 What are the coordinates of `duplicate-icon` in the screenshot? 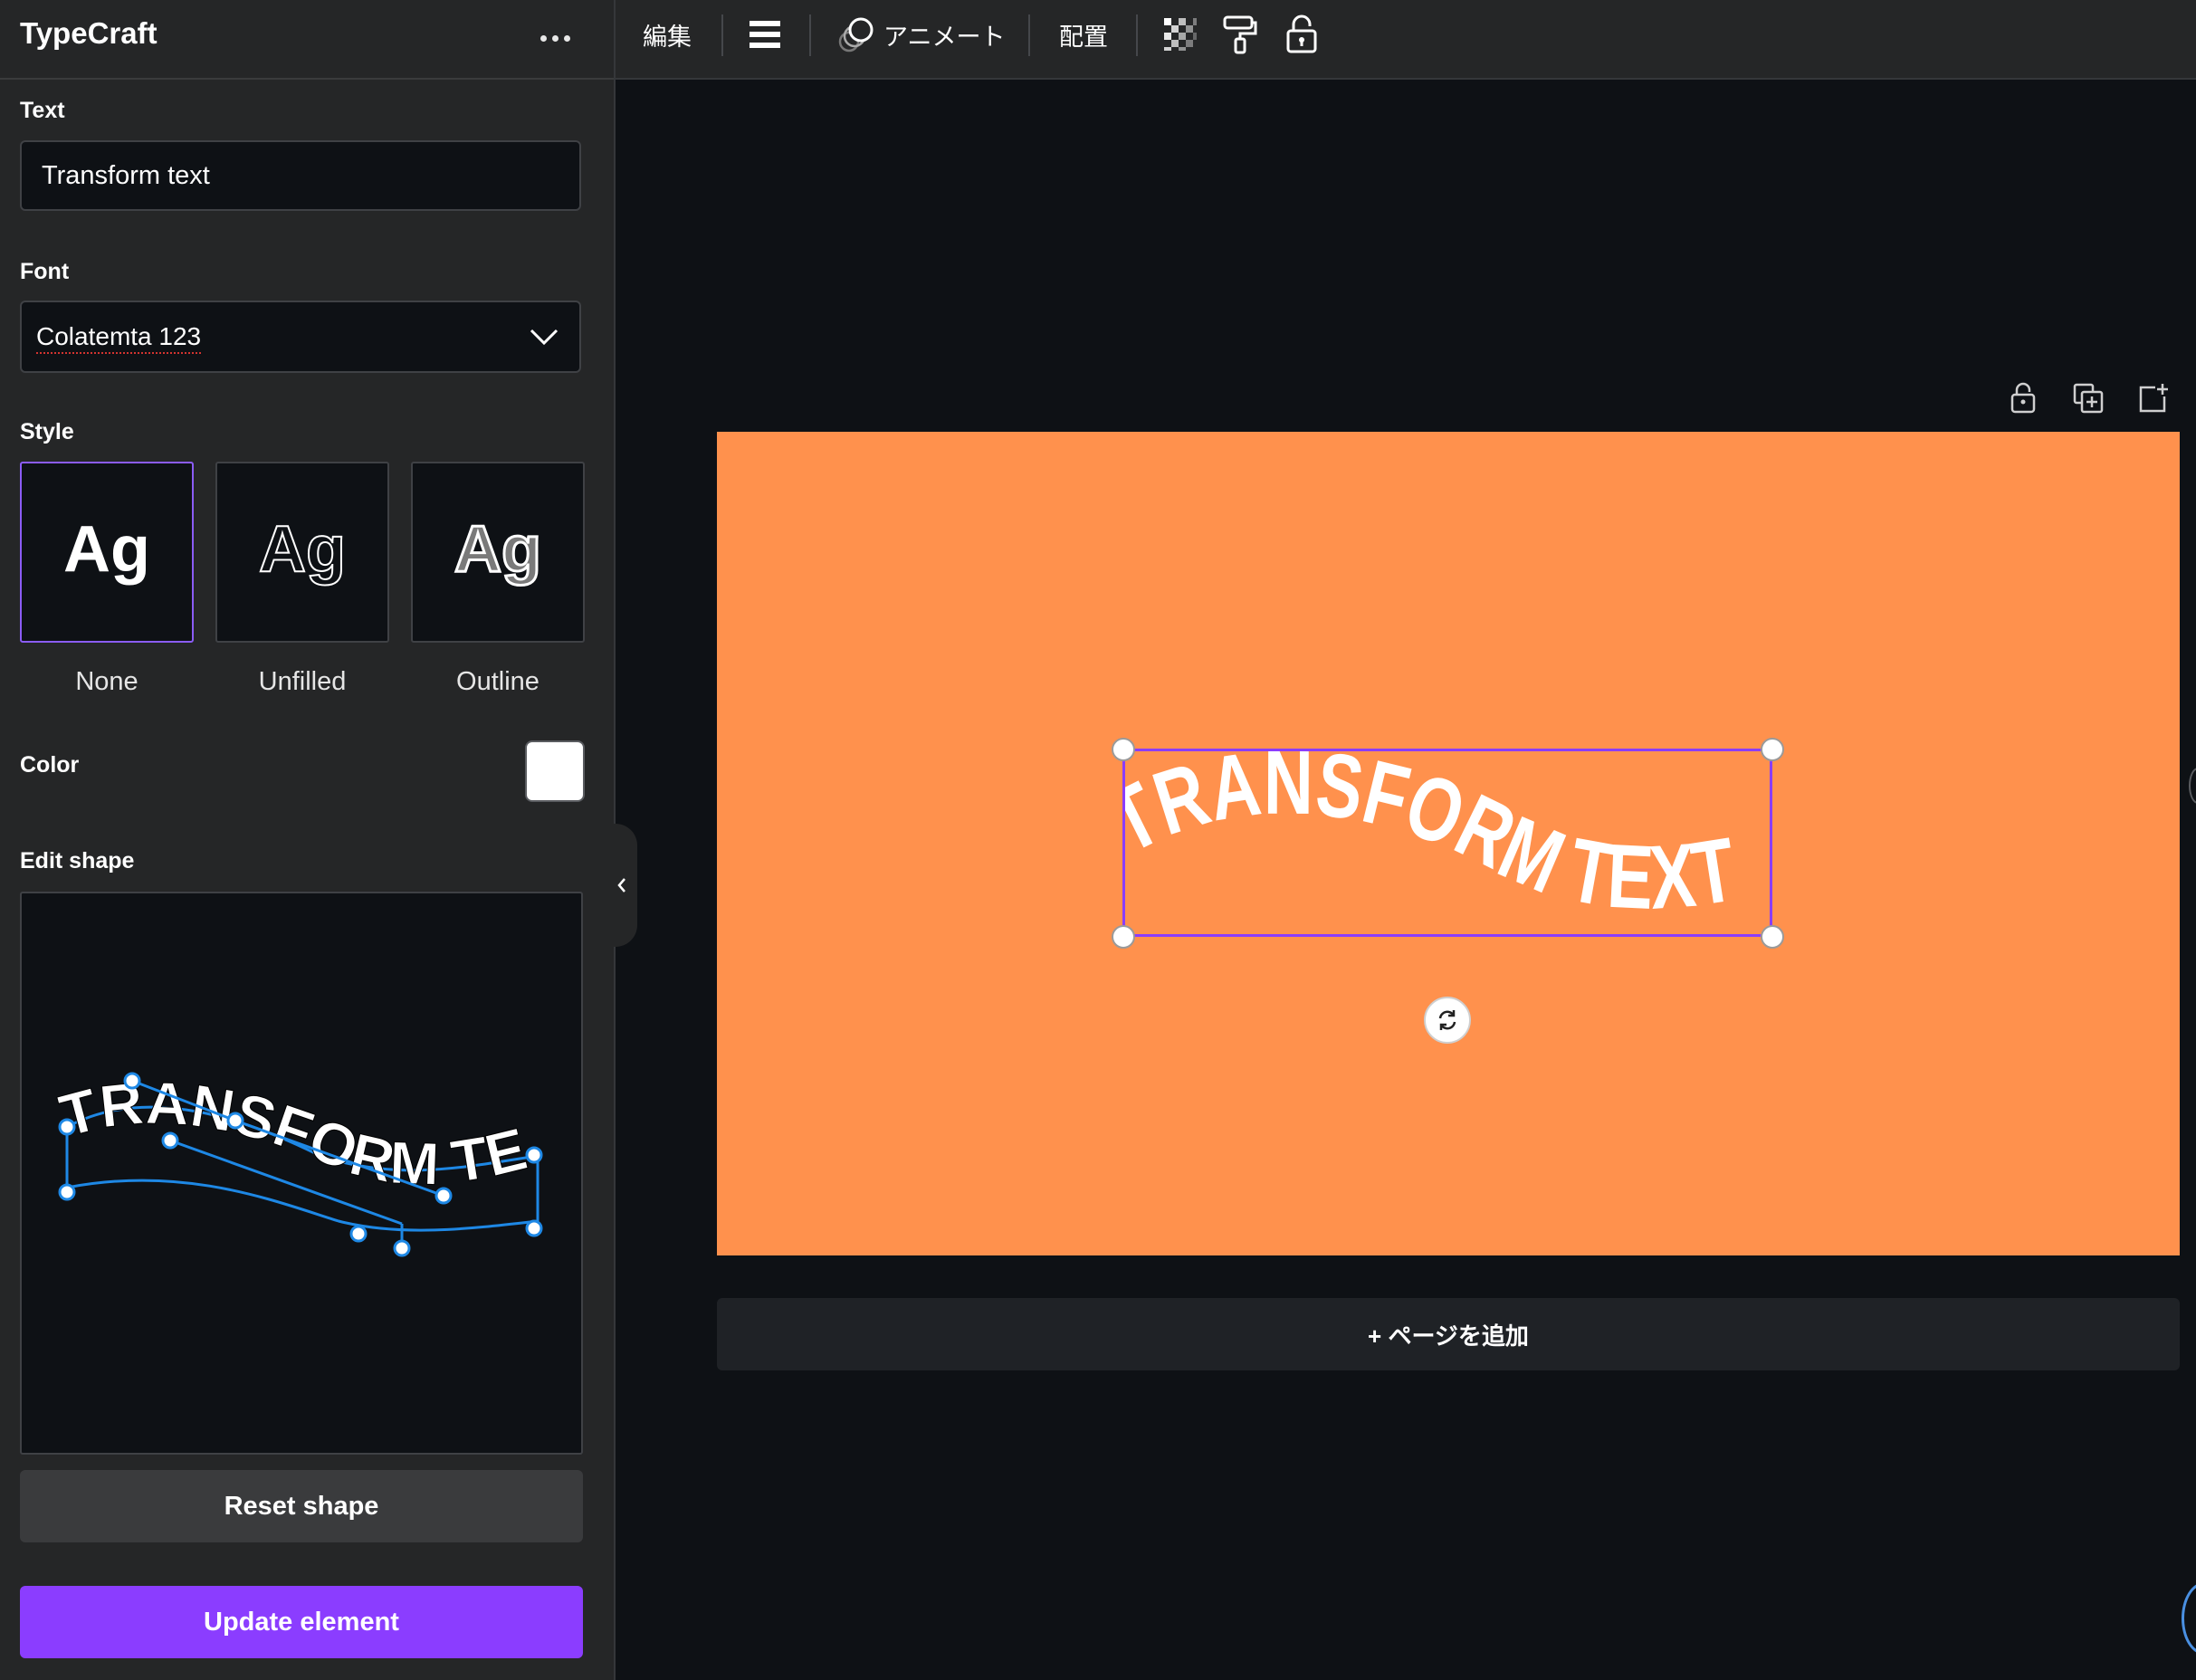 It's located at (2089, 398).